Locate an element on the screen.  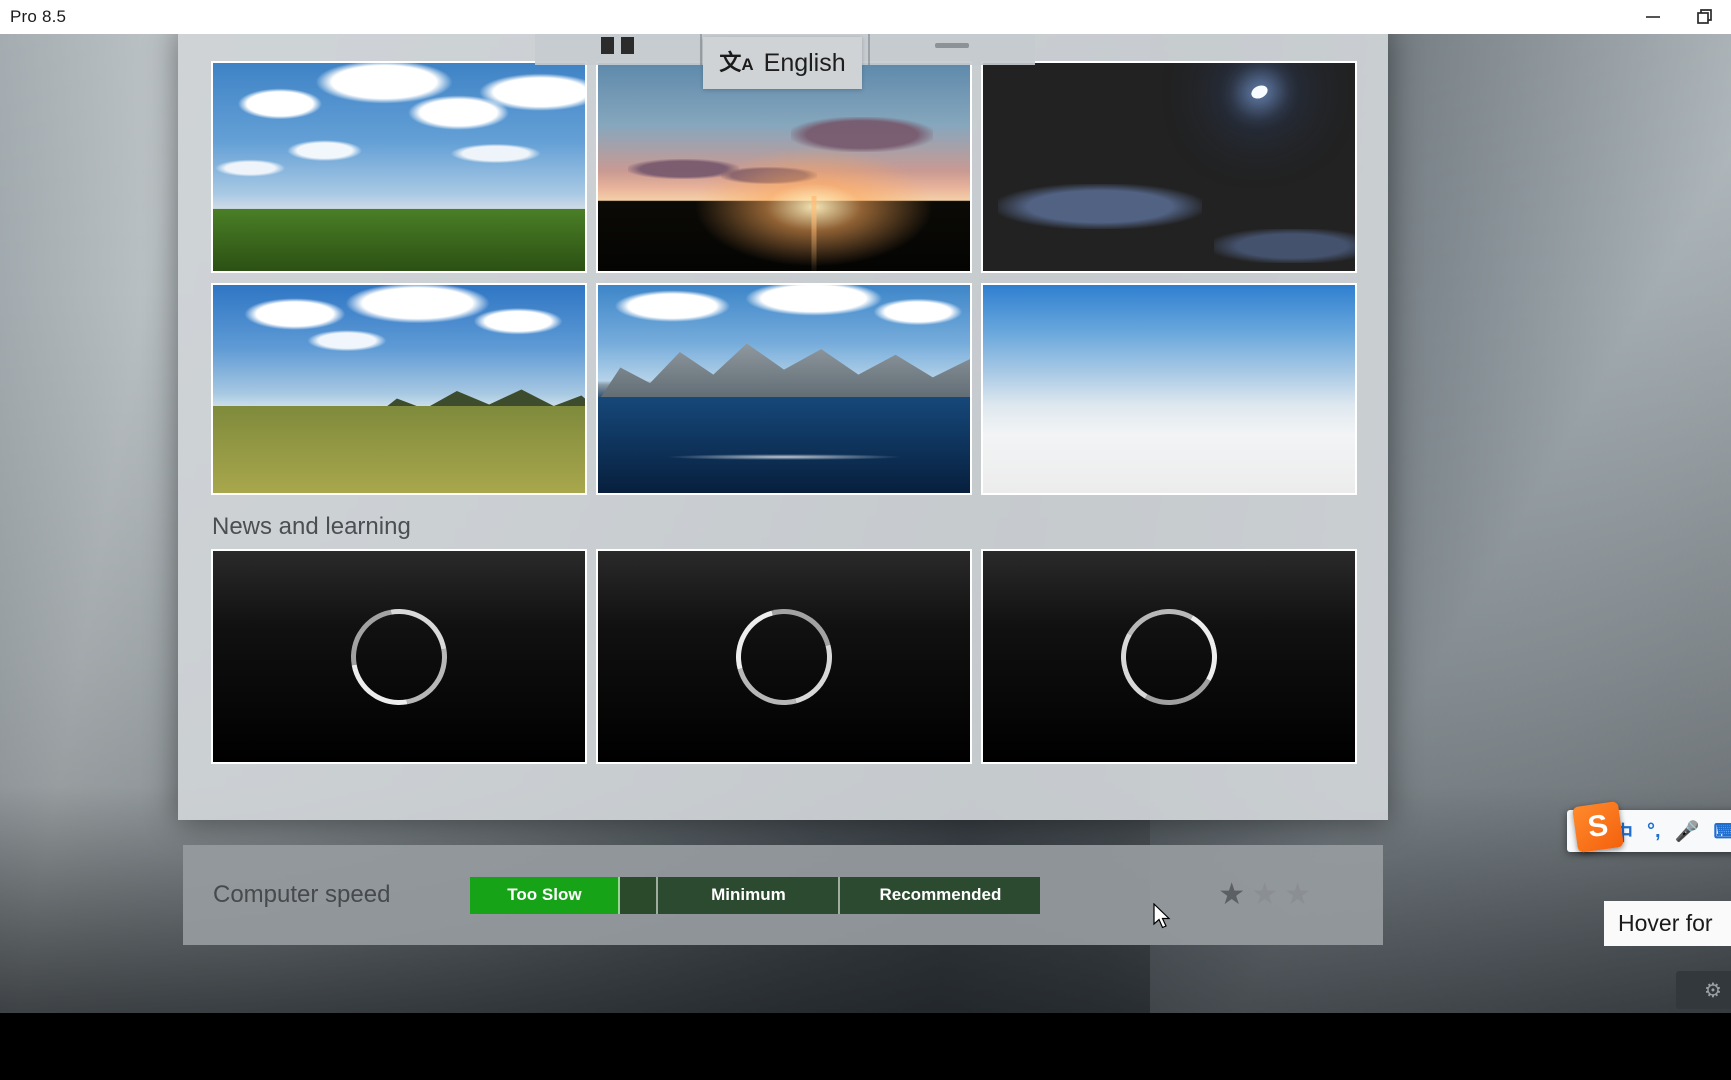
grass-layer is located at coordinates (399, 239).